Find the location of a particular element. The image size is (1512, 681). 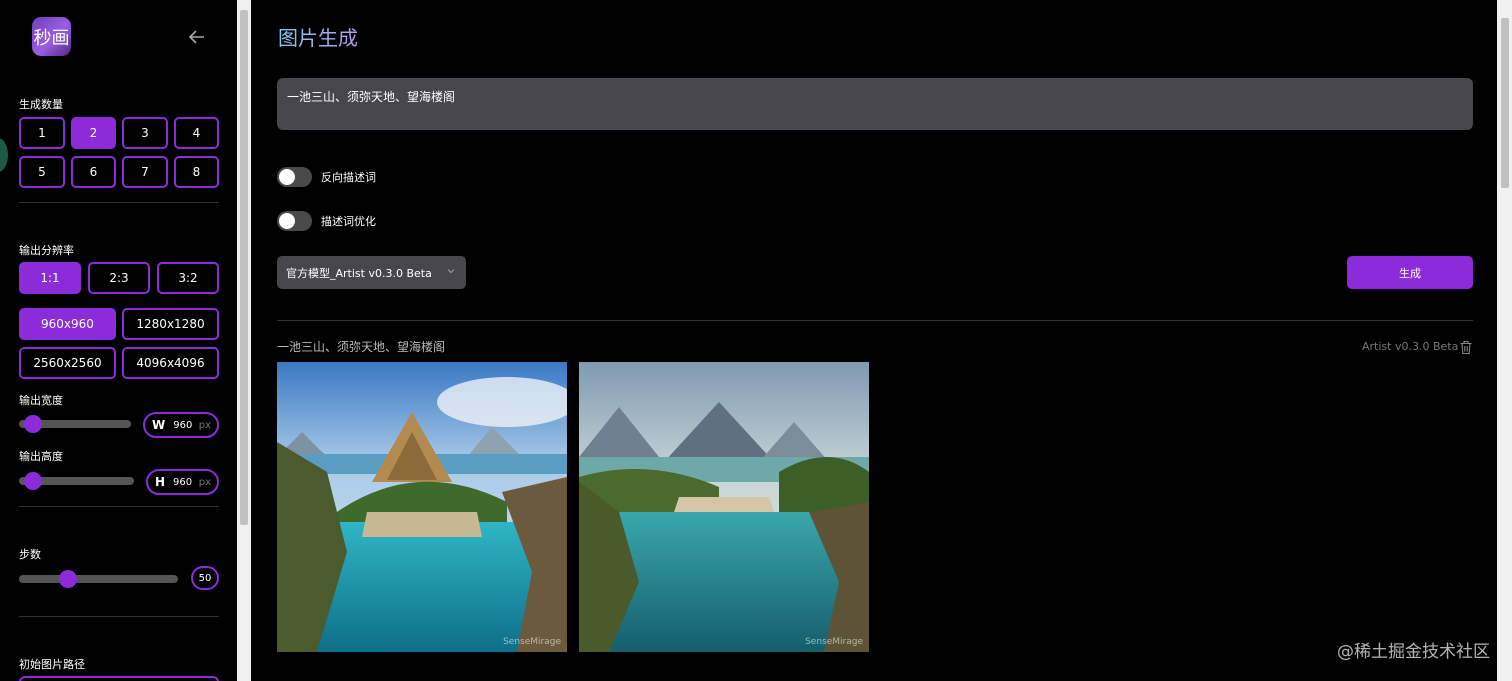

steps-slider-thumb is located at coordinates (68, 579).